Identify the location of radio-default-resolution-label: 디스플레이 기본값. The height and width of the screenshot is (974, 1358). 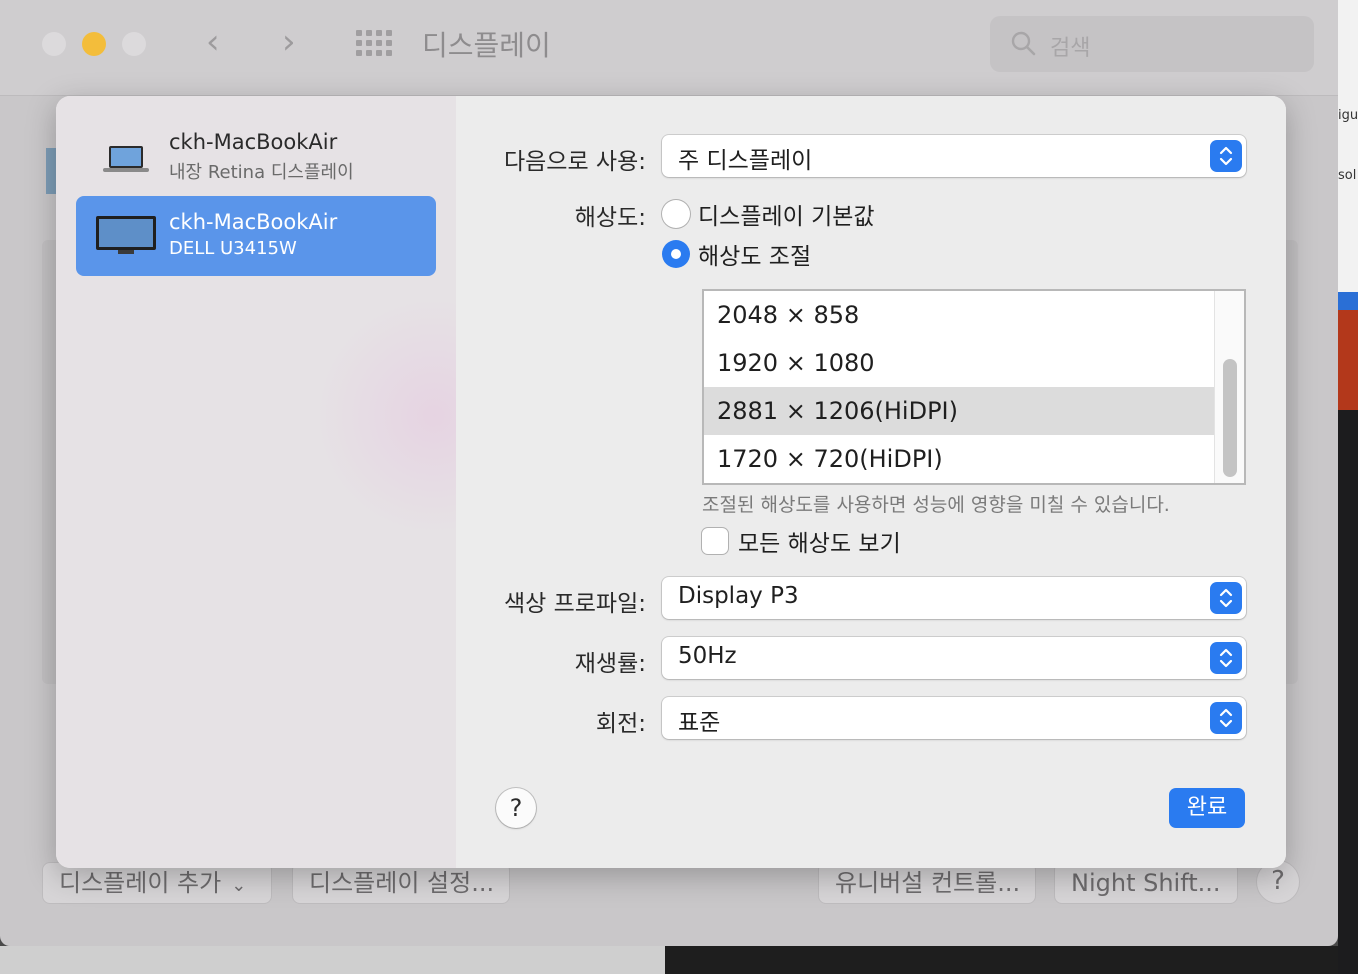
(786, 217).